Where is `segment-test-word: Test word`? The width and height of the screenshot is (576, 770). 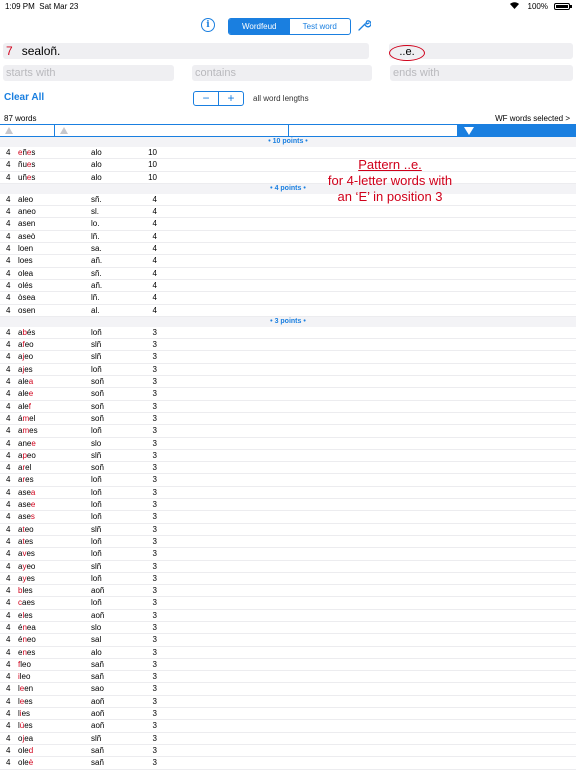 segment-test-word: Test word is located at coordinates (320, 26).